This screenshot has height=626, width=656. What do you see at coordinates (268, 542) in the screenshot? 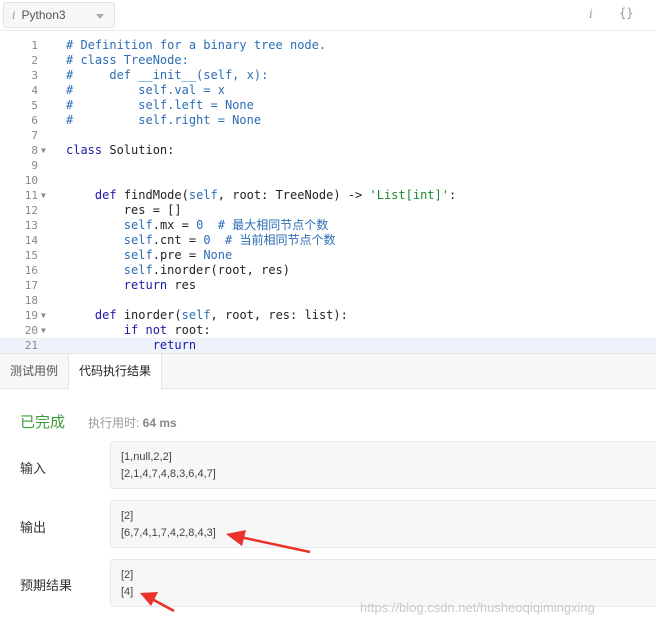
I see `annotation-arrow-output` at bounding box center [268, 542].